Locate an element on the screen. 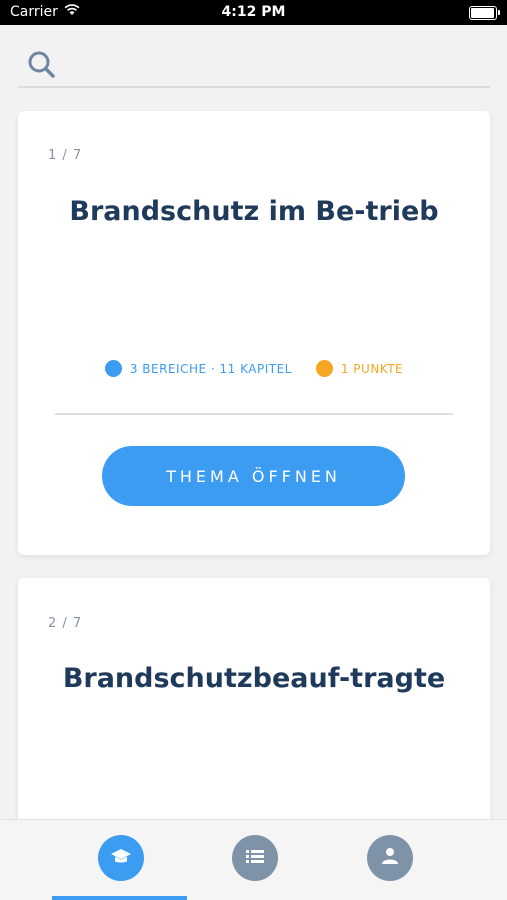 The height and width of the screenshot is (900, 507). status-time: 4:12 PM is located at coordinates (253, 12).